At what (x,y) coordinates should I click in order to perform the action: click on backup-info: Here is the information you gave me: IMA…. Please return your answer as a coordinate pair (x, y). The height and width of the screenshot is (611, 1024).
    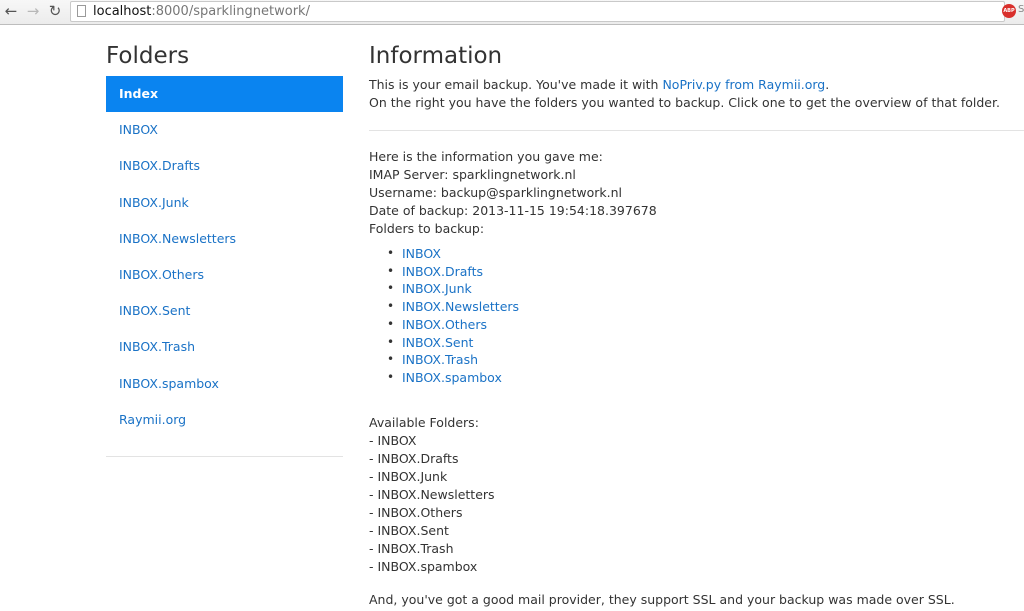
    Looking at the image, I should click on (513, 193).